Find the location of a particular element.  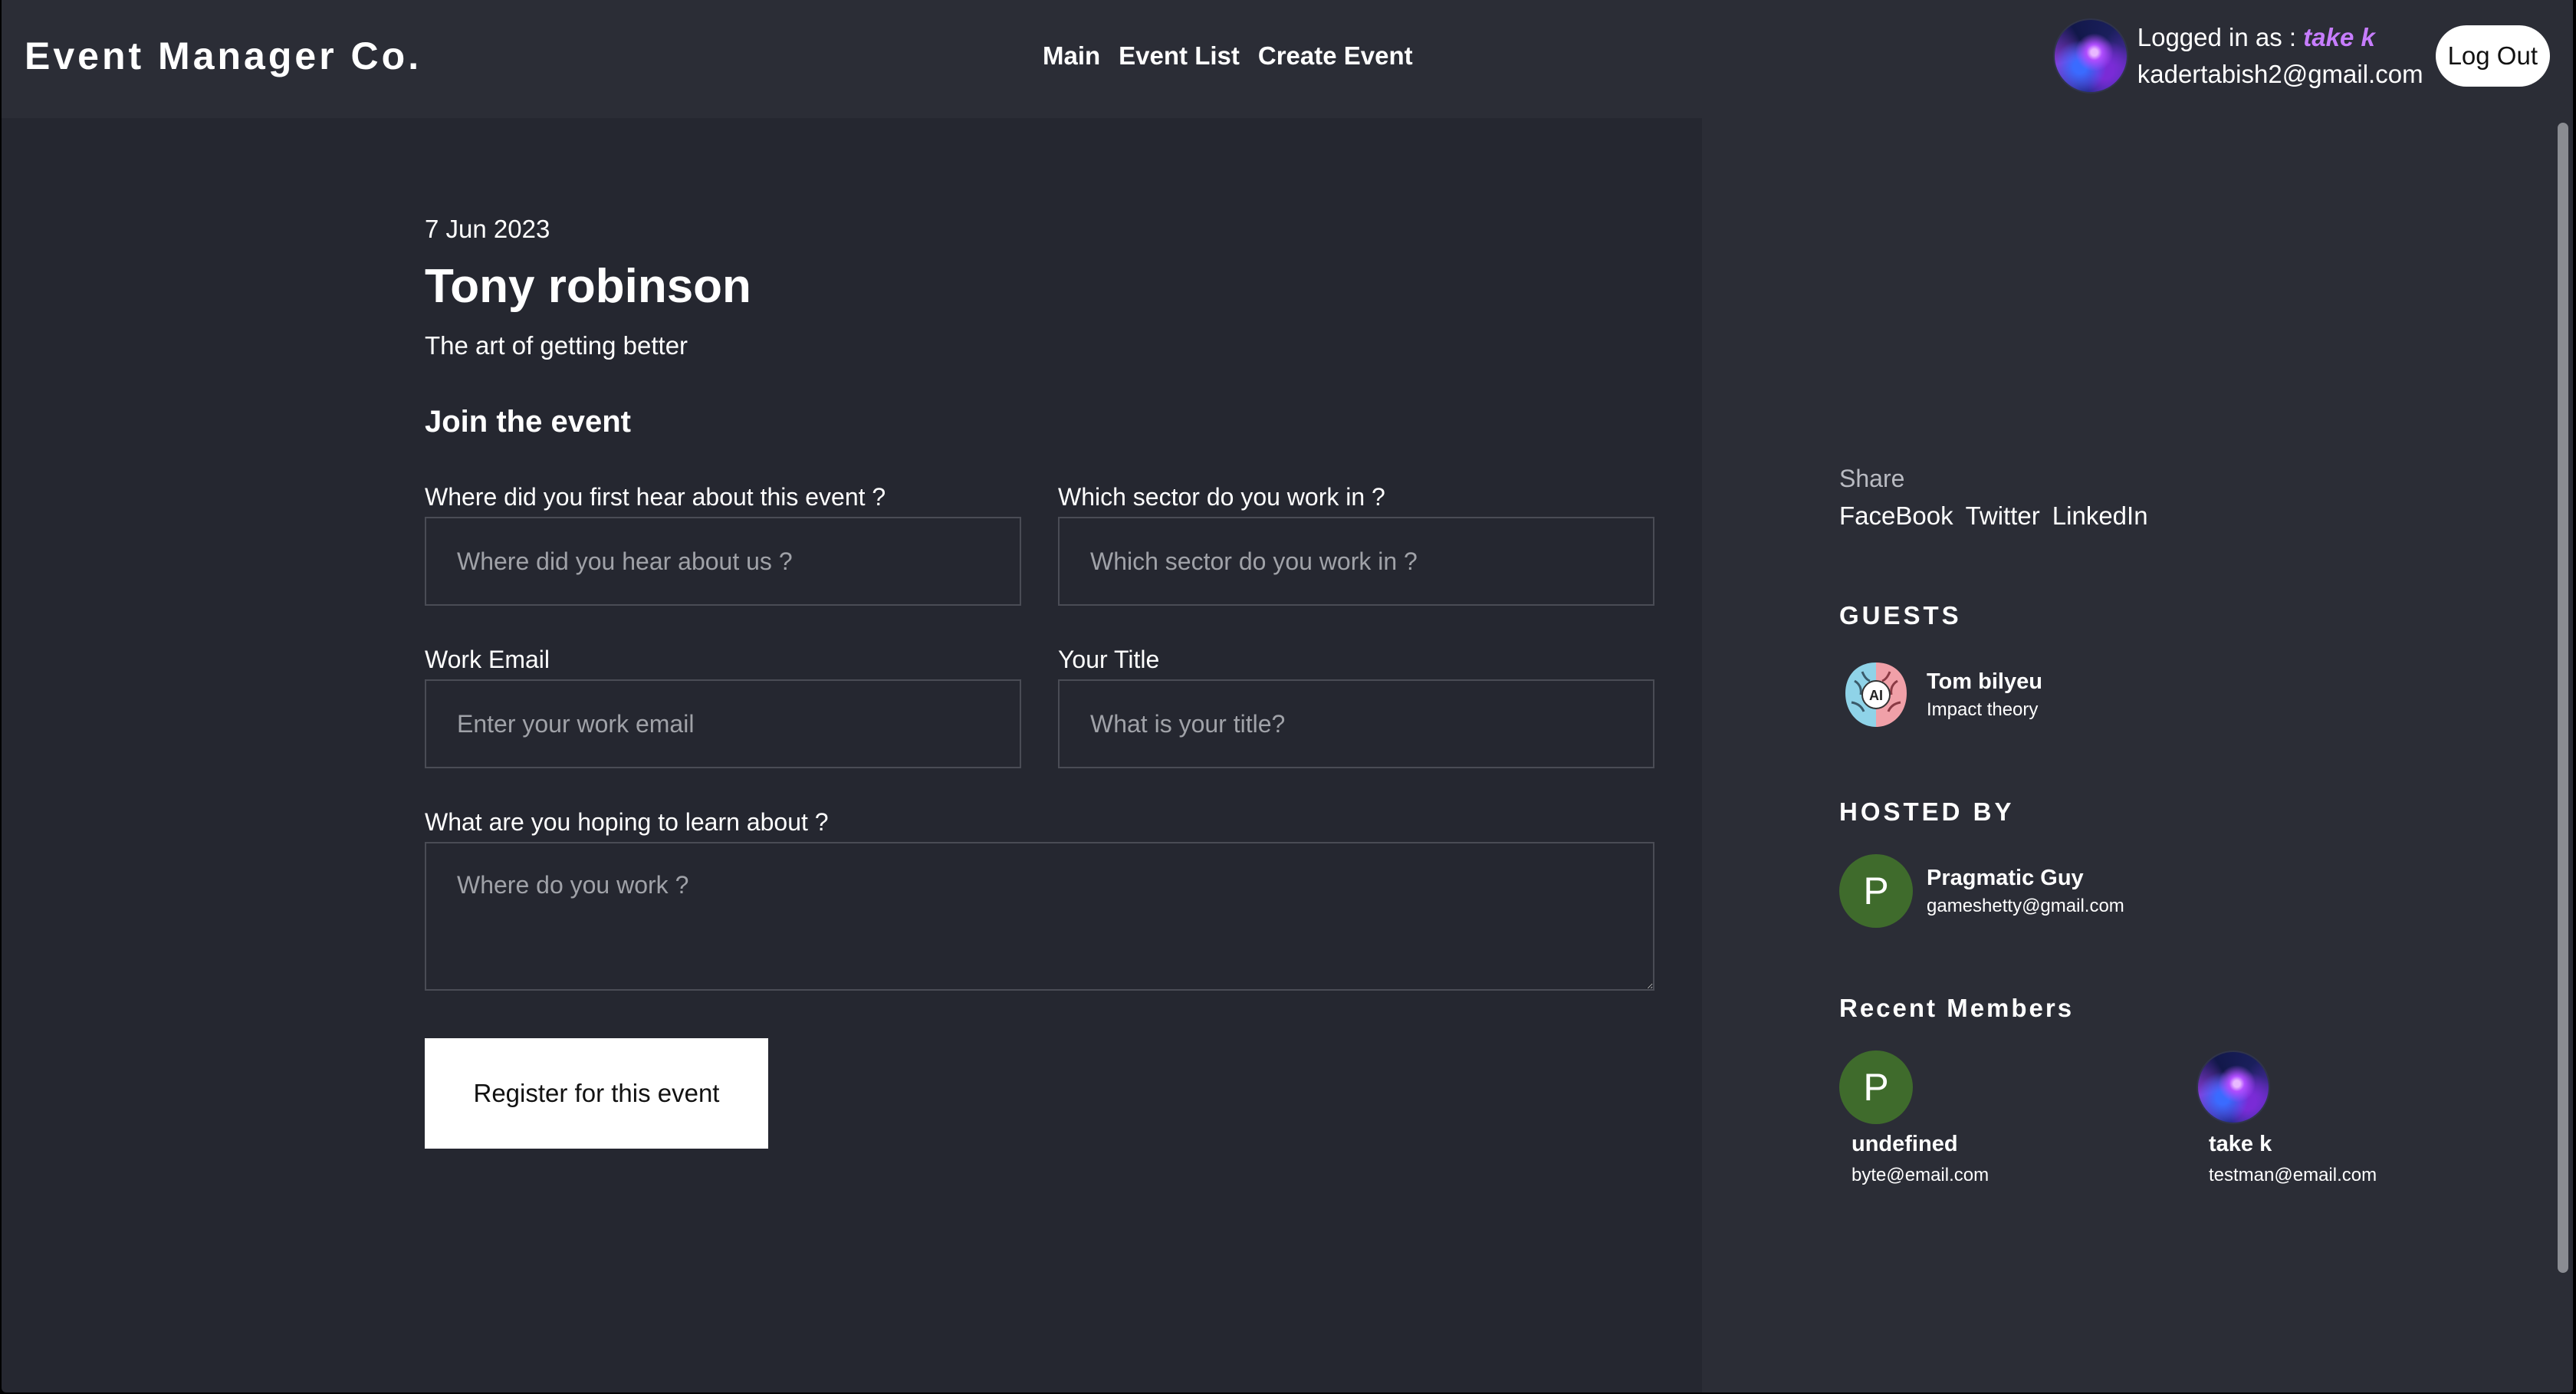

member-email: testman@email.com is located at coordinates (2293, 1175).